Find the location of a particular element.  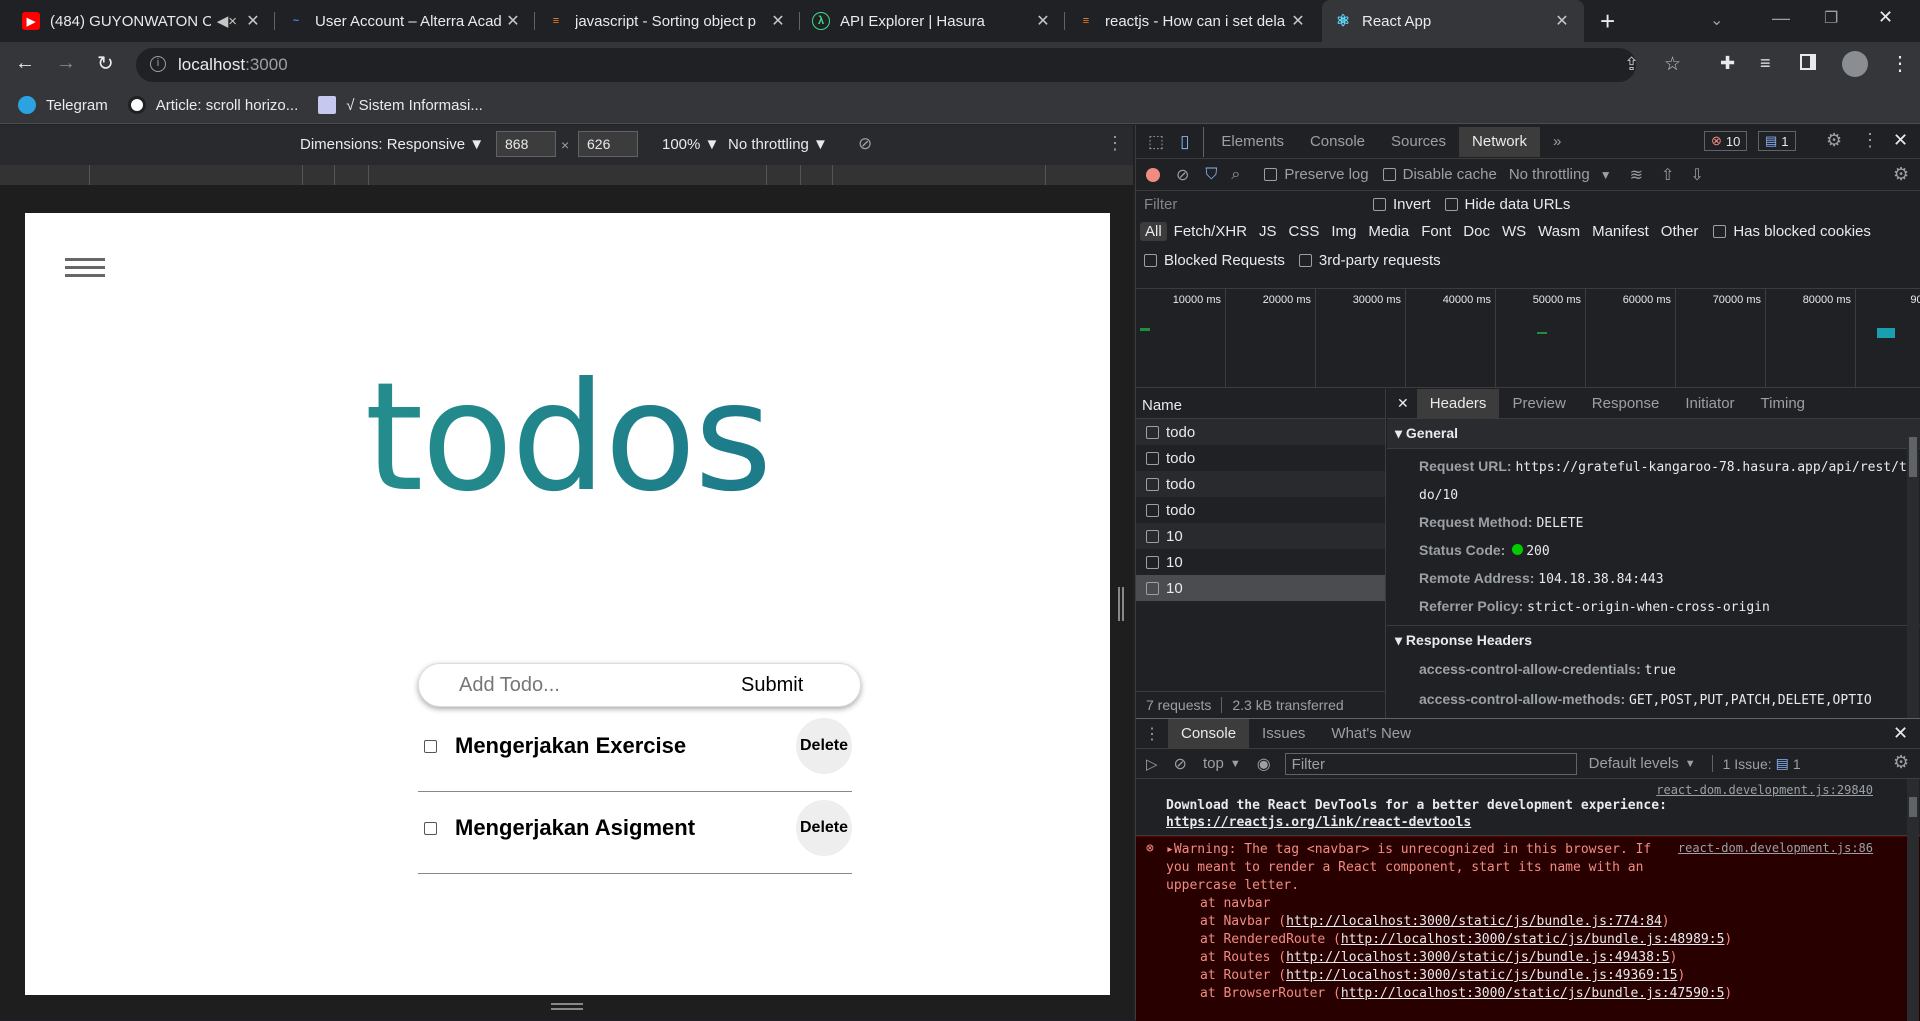

network-conditions-icon: ≋ is located at coordinates (1636, 175).